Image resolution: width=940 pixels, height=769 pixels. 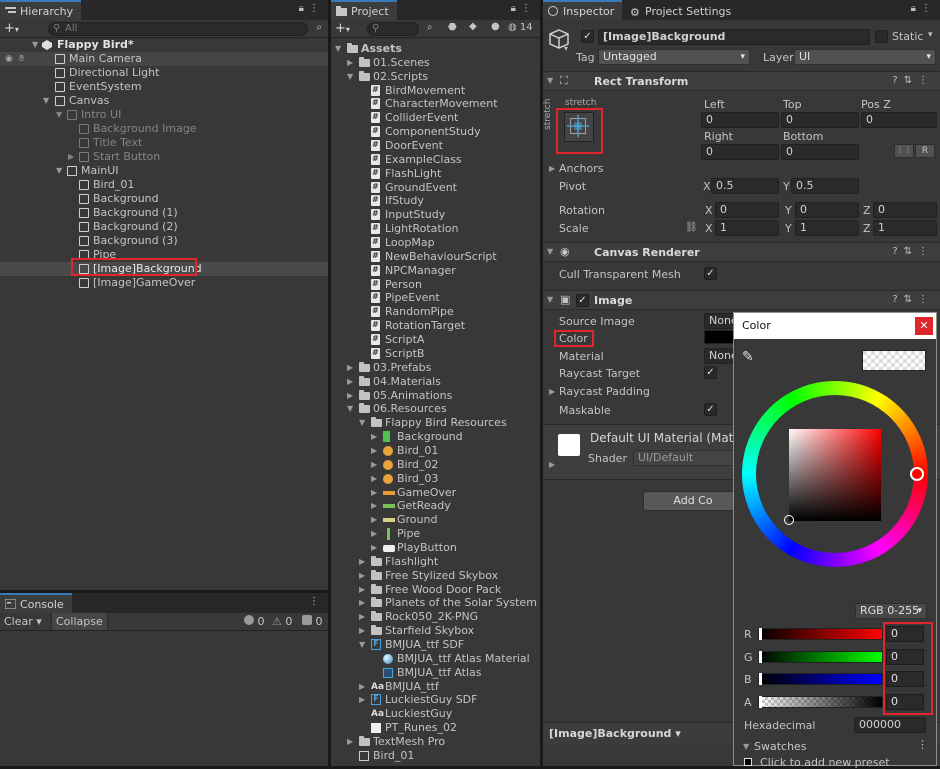 What do you see at coordinates (254, 621) in the screenshot?
I see `info-count-badge: 0` at bounding box center [254, 621].